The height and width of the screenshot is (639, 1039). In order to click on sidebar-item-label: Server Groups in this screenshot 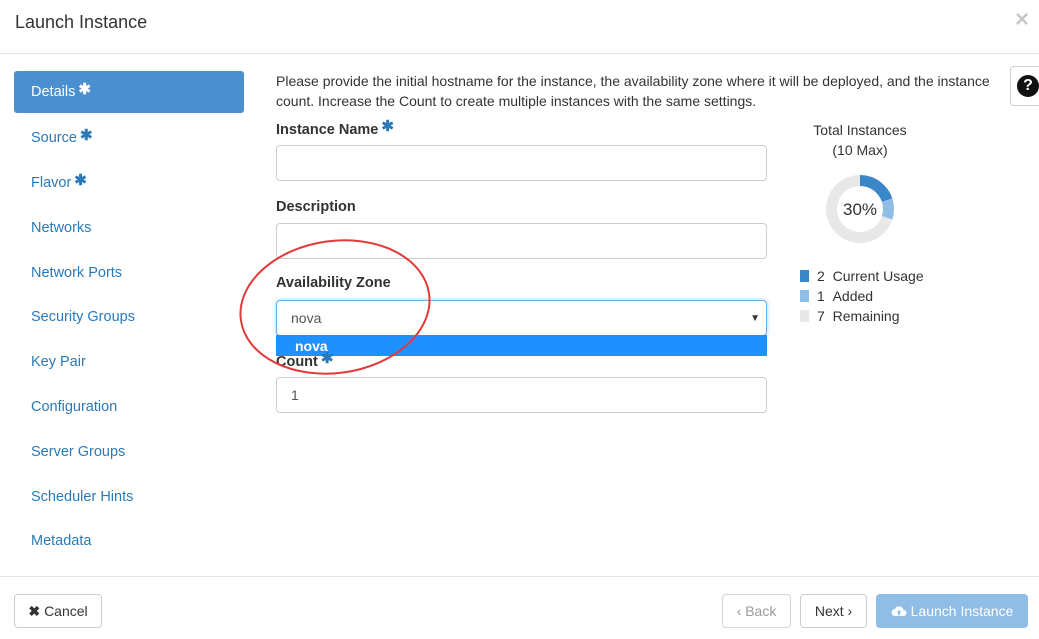, I will do `click(78, 451)`.